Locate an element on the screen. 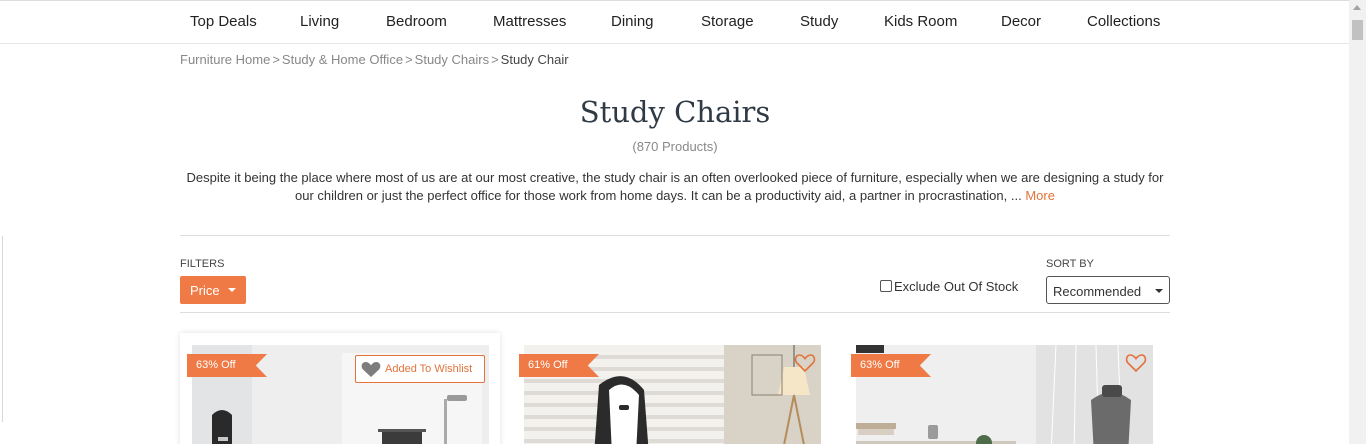  exclude-label: Exclude Out Of Stock is located at coordinates (956, 286).